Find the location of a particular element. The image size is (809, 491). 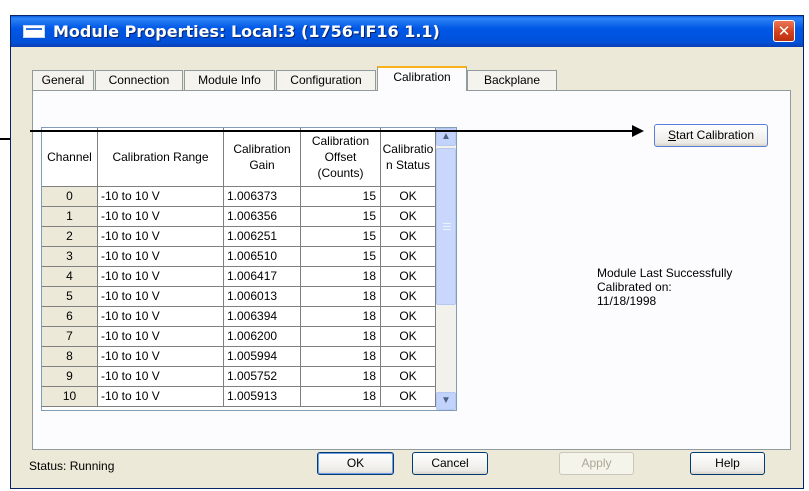

column-header-channel: Channel is located at coordinates (70, 157).